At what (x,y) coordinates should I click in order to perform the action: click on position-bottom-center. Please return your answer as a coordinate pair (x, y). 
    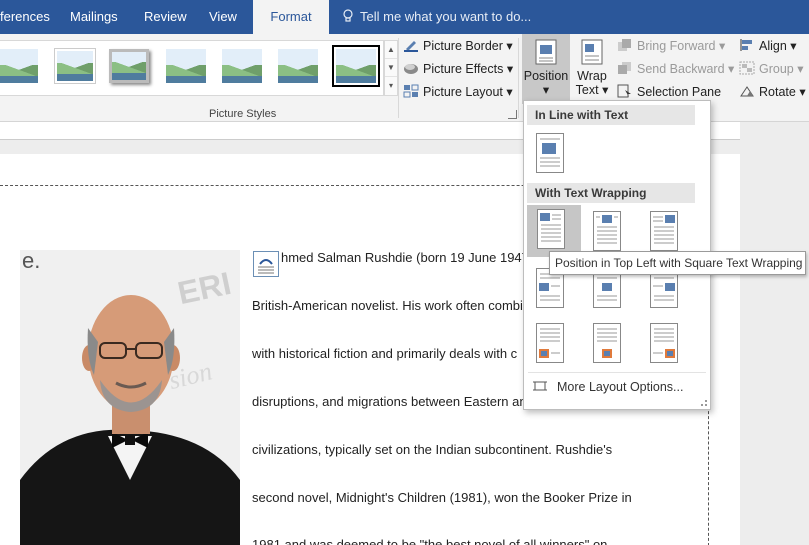
    Looking at the image, I should click on (607, 344).